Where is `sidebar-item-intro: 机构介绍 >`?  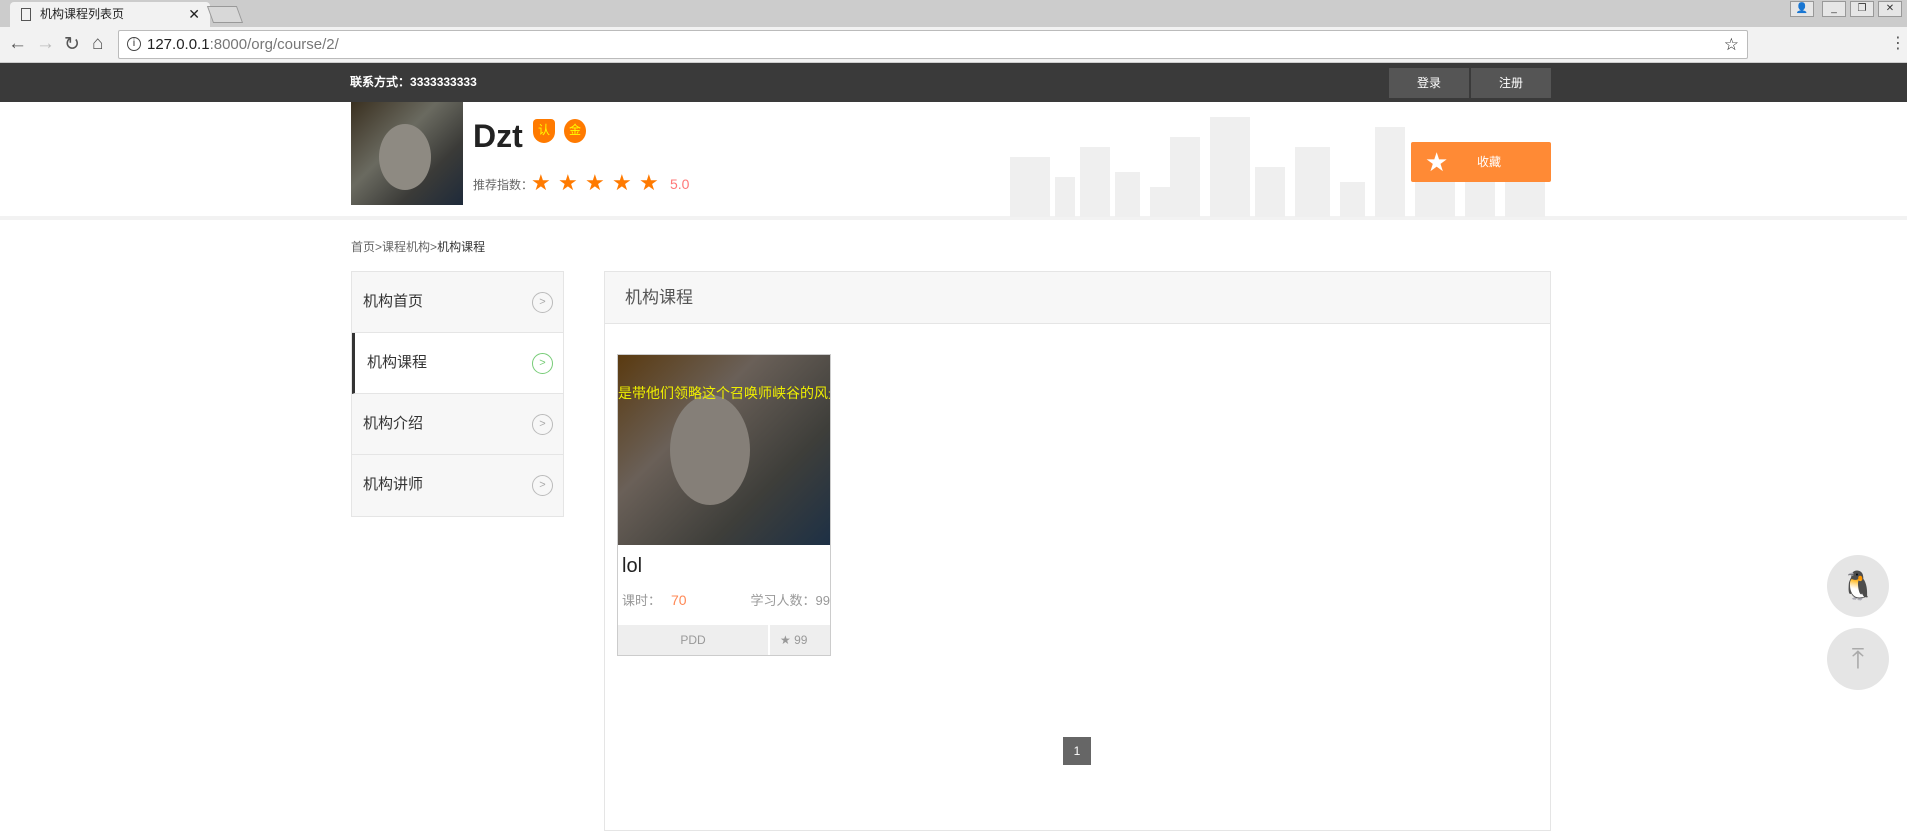 sidebar-item-intro: 机构介绍 > is located at coordinates (457, 424).